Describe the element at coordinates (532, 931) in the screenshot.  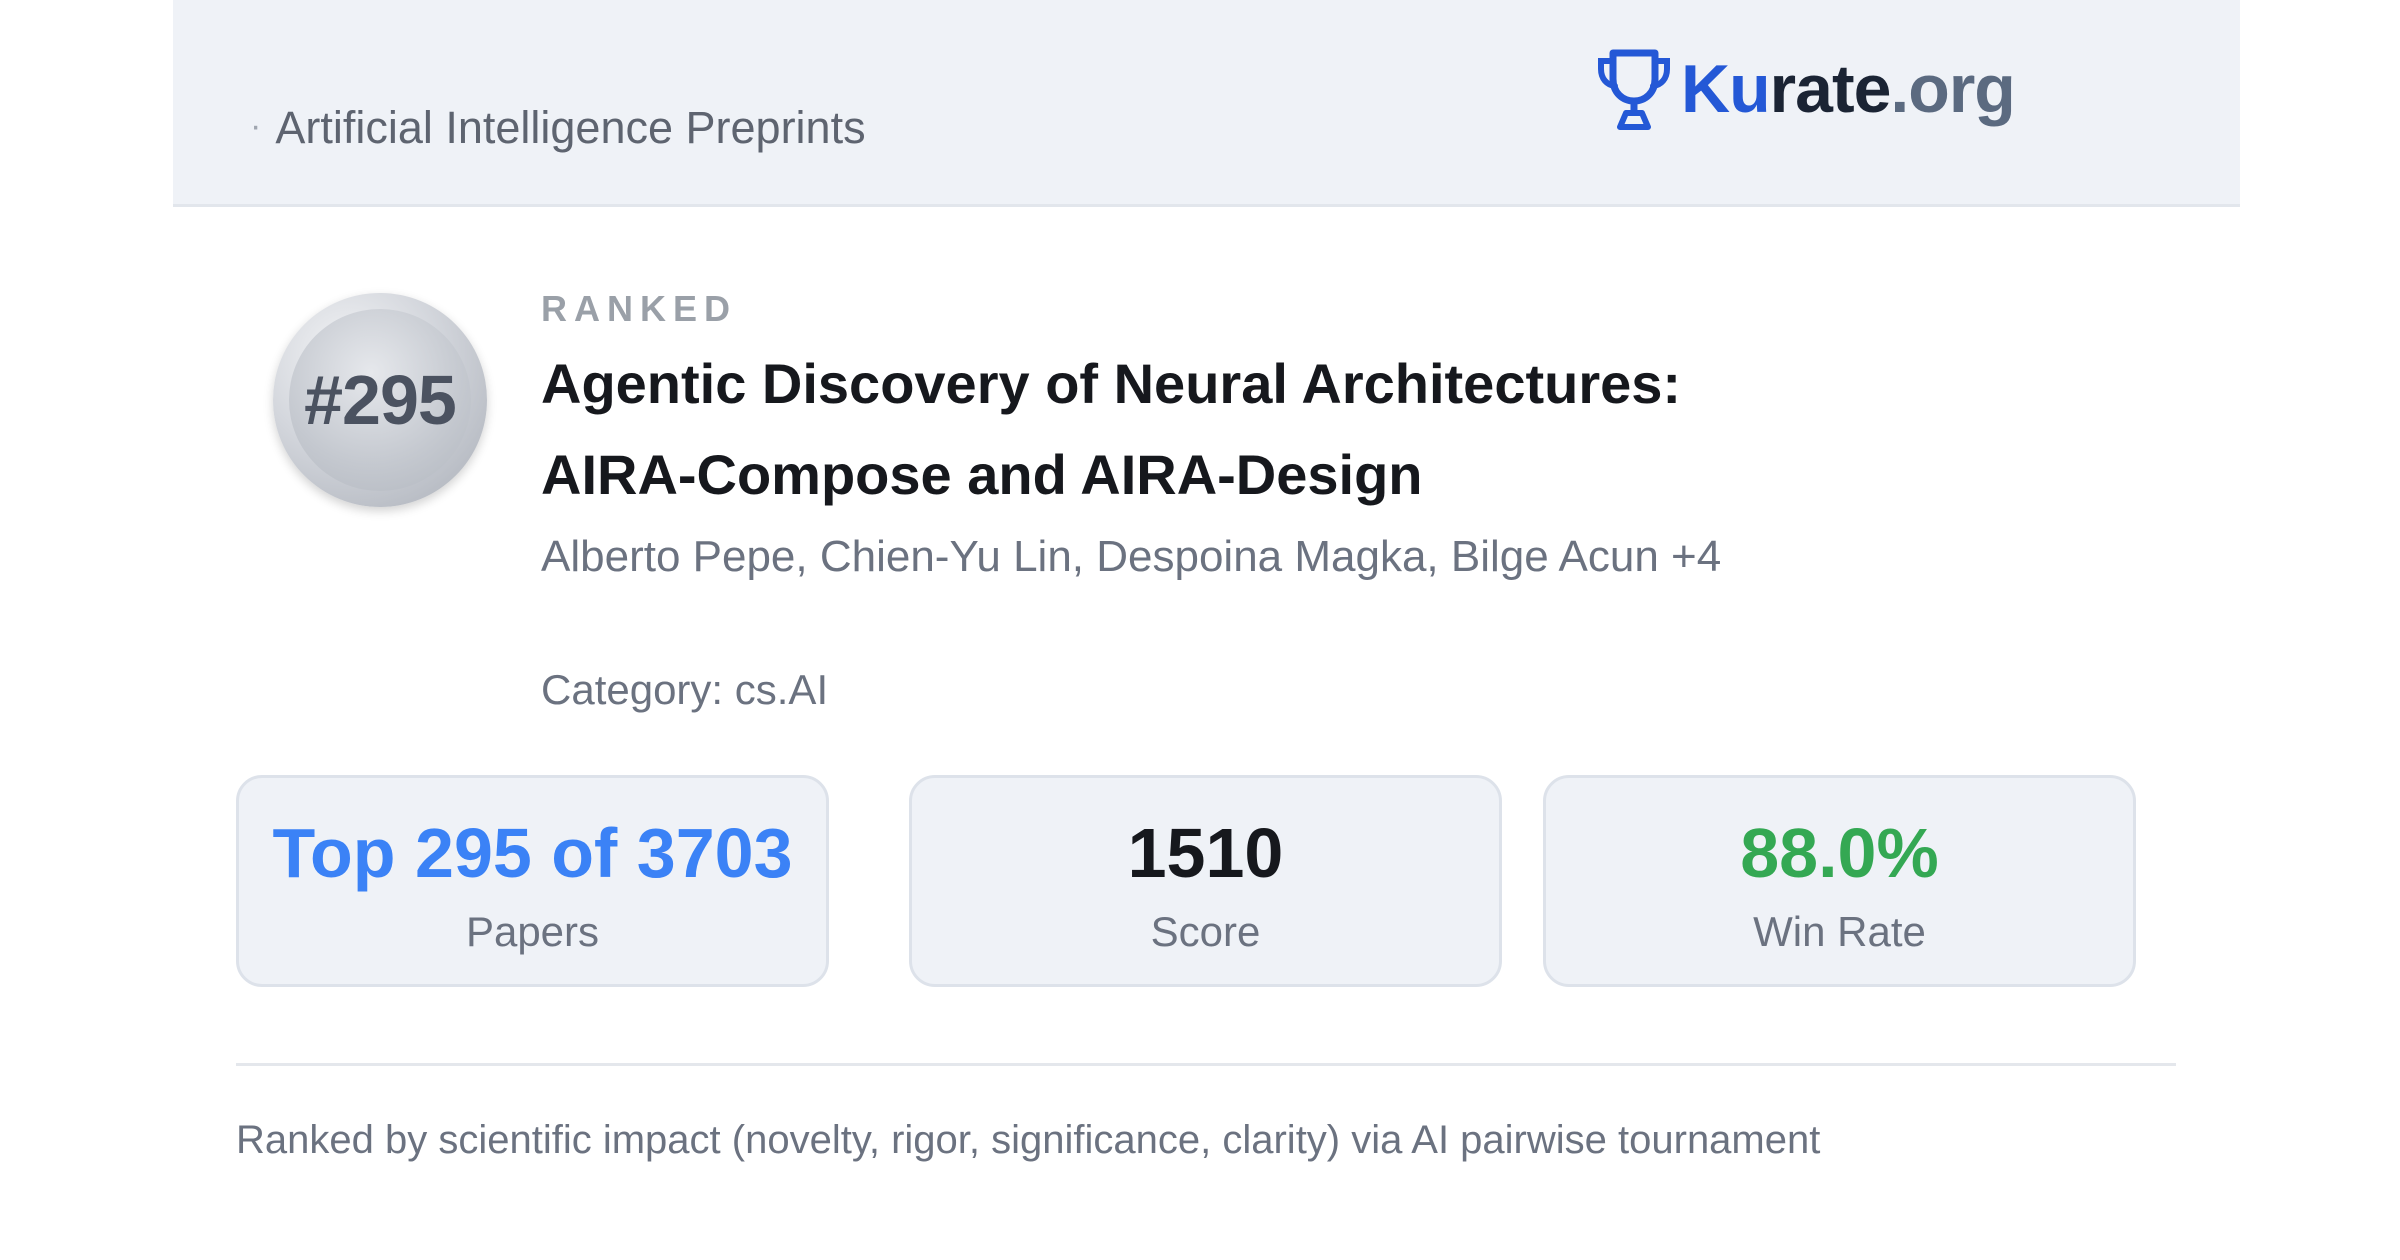
I see `stat-label-papers: Papers` at that location.